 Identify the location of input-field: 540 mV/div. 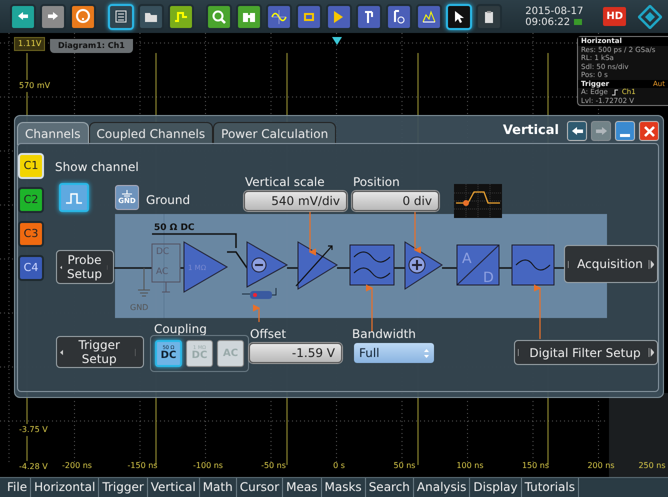
(295, 201).